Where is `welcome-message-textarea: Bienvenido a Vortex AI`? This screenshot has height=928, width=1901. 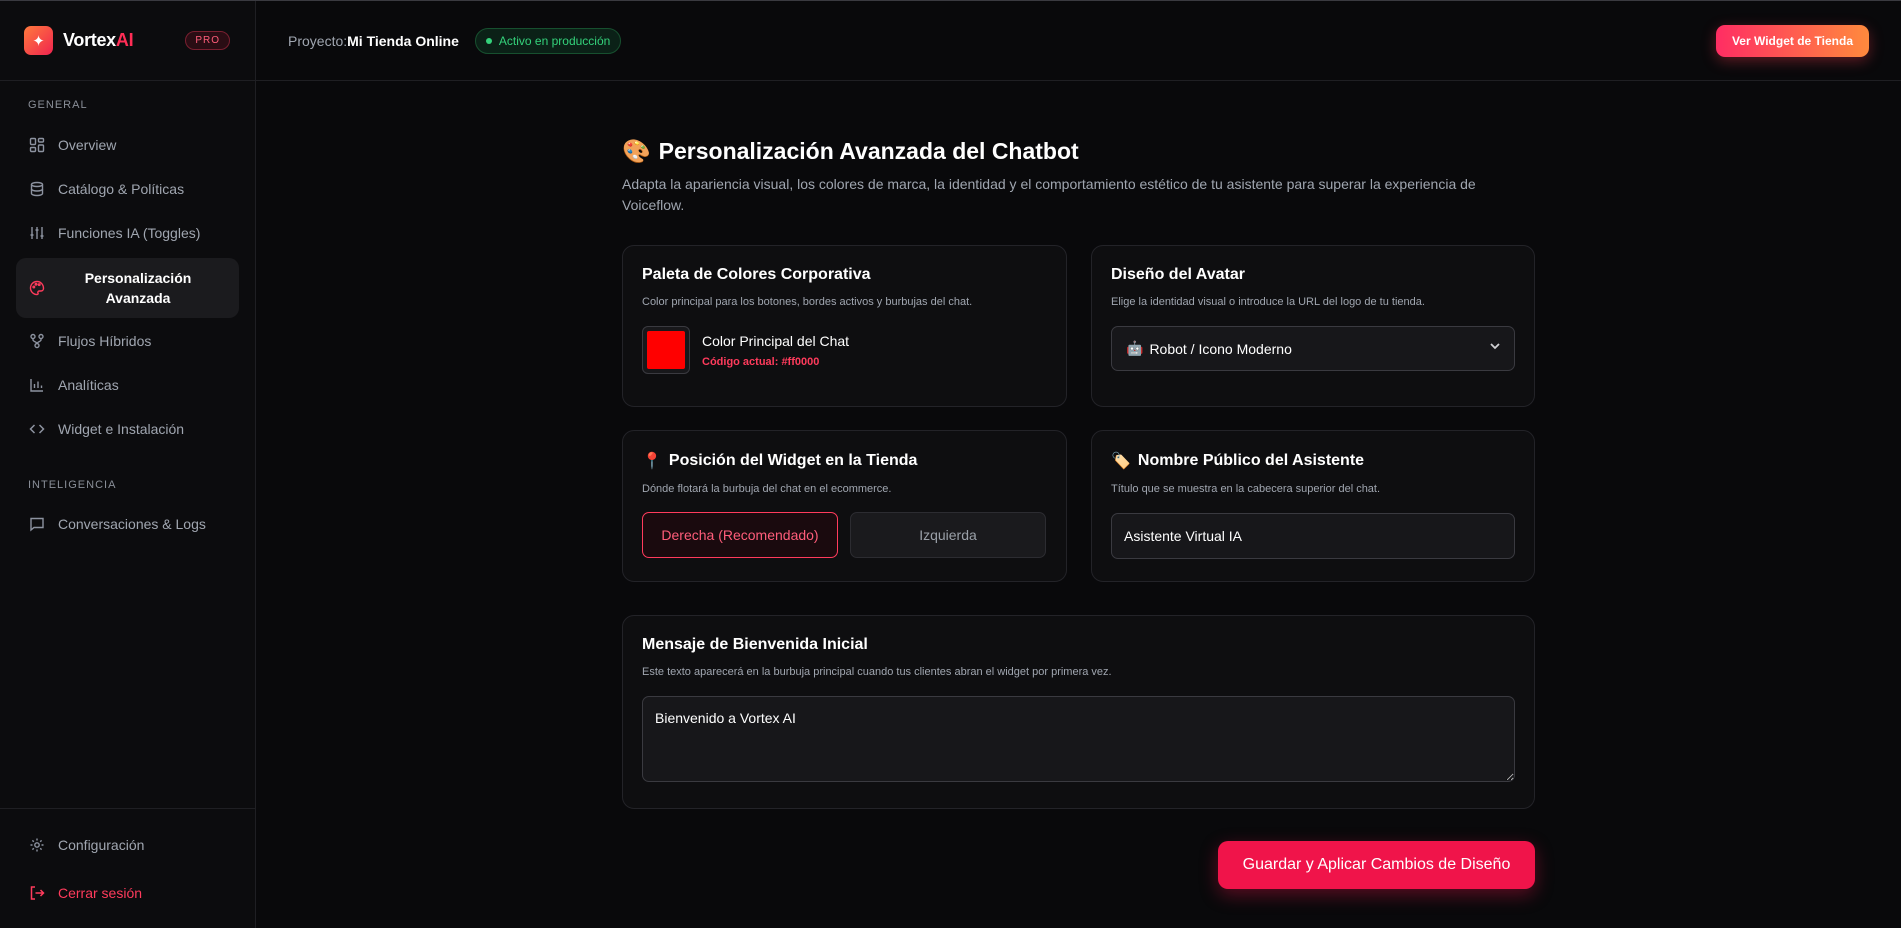 welcome-message-textarea: Bienvenido a Vortex AI is located at coordinates (1078, 739).